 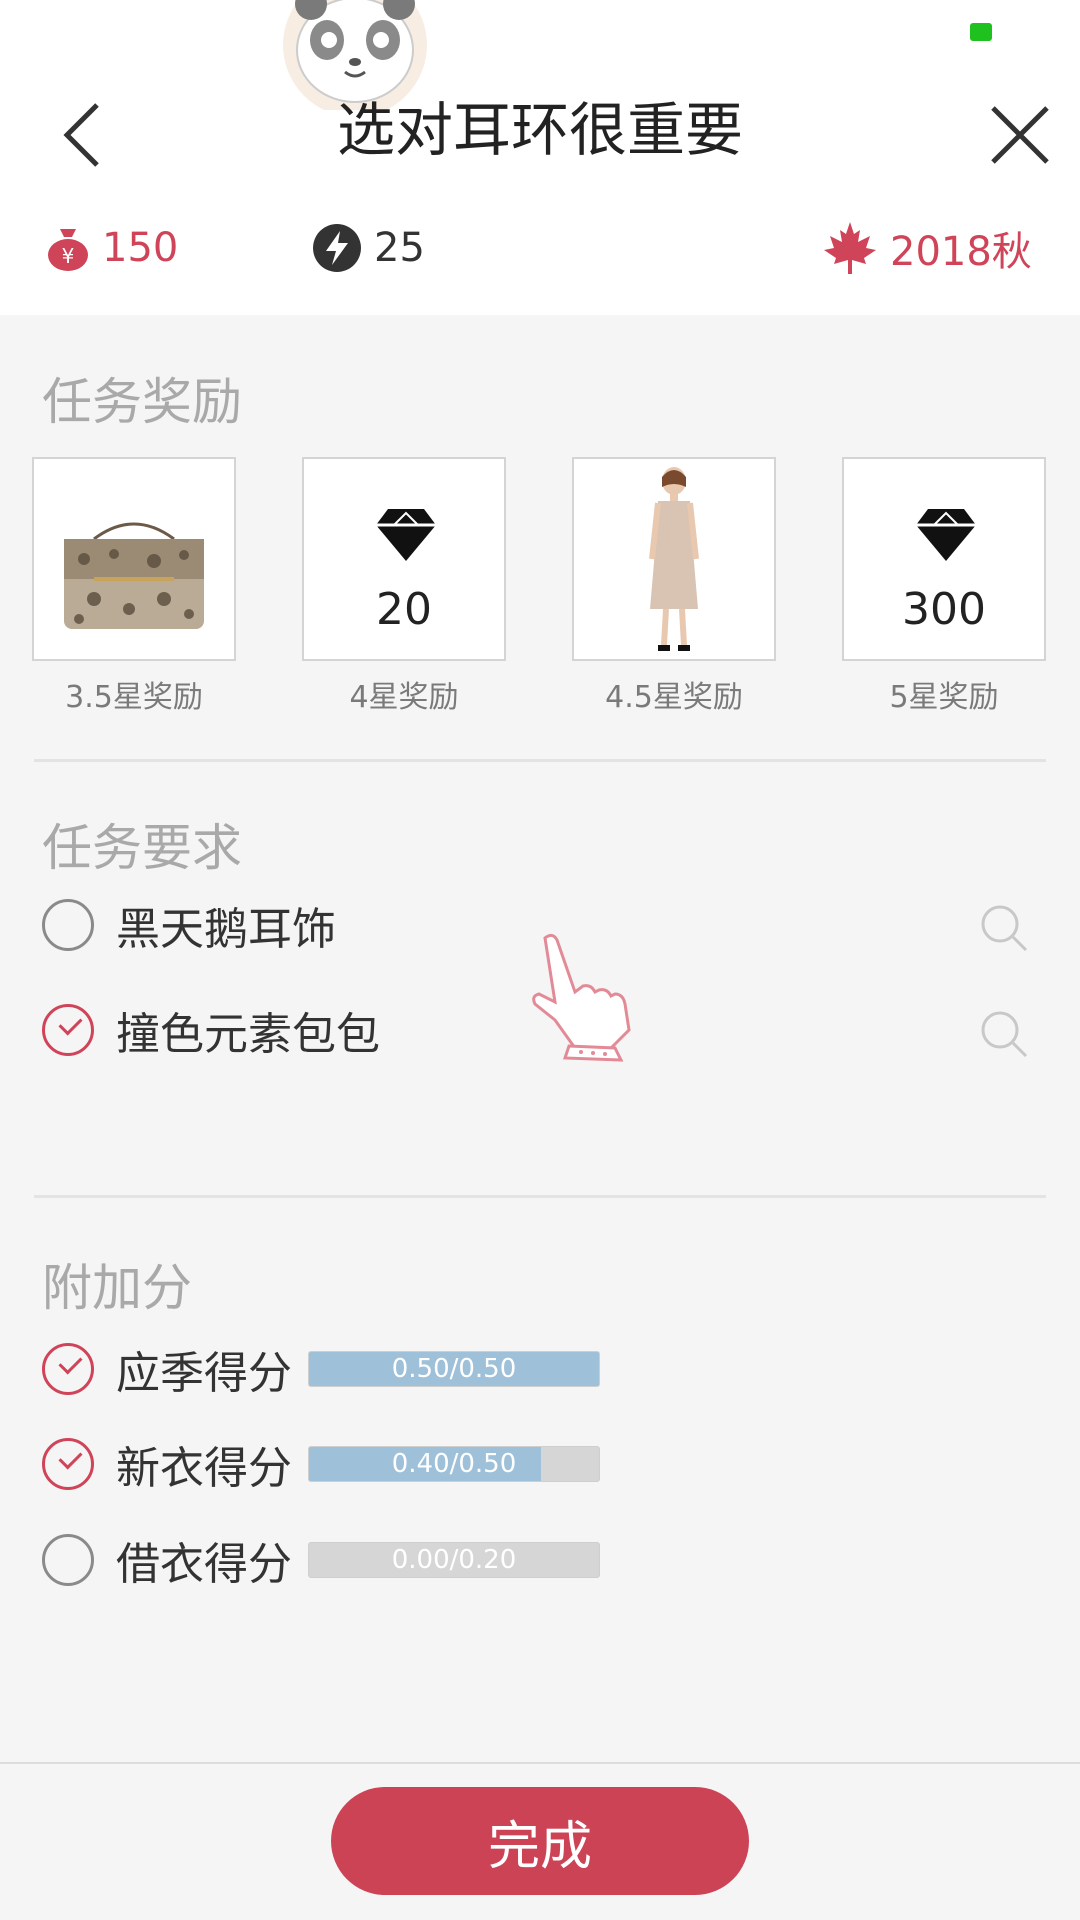 What do you see at coordinates (850, 248) in the screenshot?
I see `maple-leaf-icon` at bounding box center [850, 248].